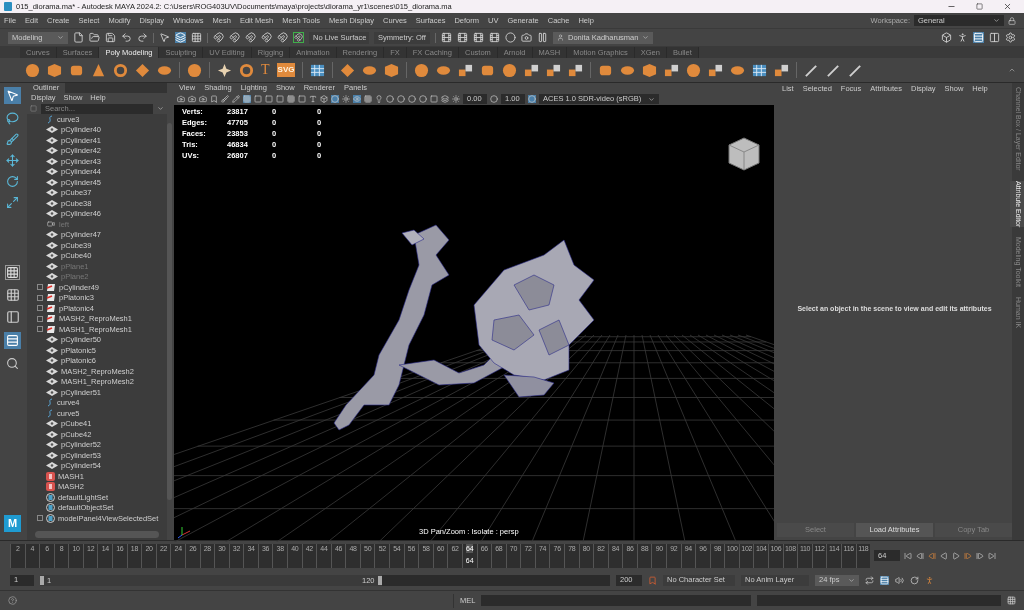  I want to click on close-button, so click(1007, 6).